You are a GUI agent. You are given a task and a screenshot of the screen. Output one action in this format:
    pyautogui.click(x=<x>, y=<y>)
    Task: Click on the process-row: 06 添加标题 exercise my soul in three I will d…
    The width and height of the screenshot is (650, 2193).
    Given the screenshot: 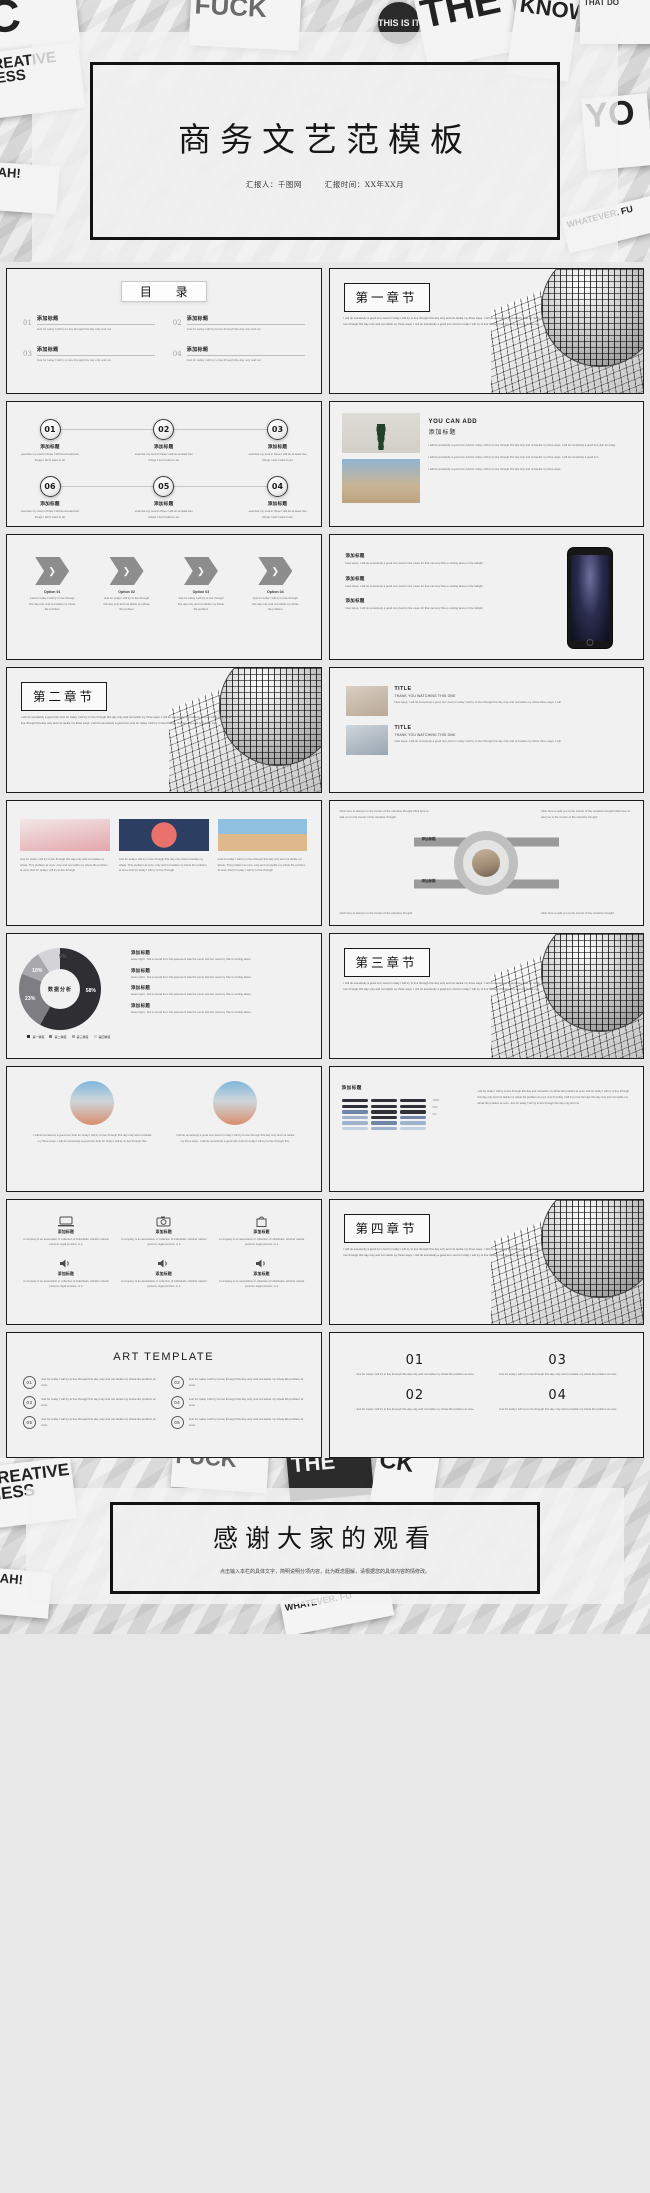 What is the action you would take?
    pyautogui.click(x=164, y=498)
    